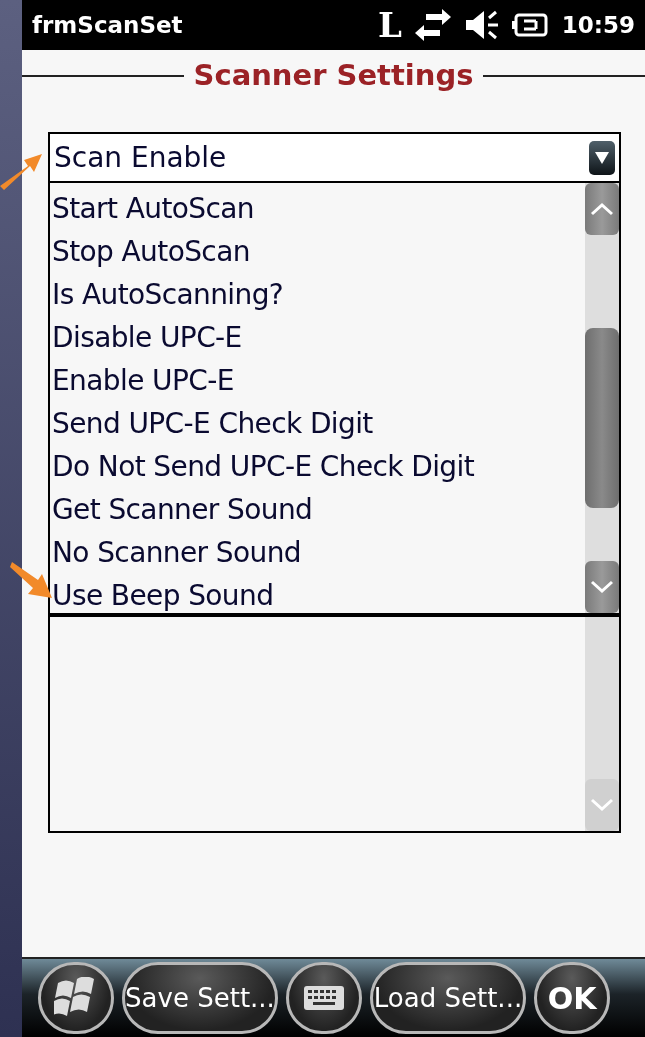 The width and height of the screenshot is (645, 1037). What do you see at coordinates (317, 552) in the screenshot?
I see `list-item: No Scanner Sound` at bounding box center [317, 552].